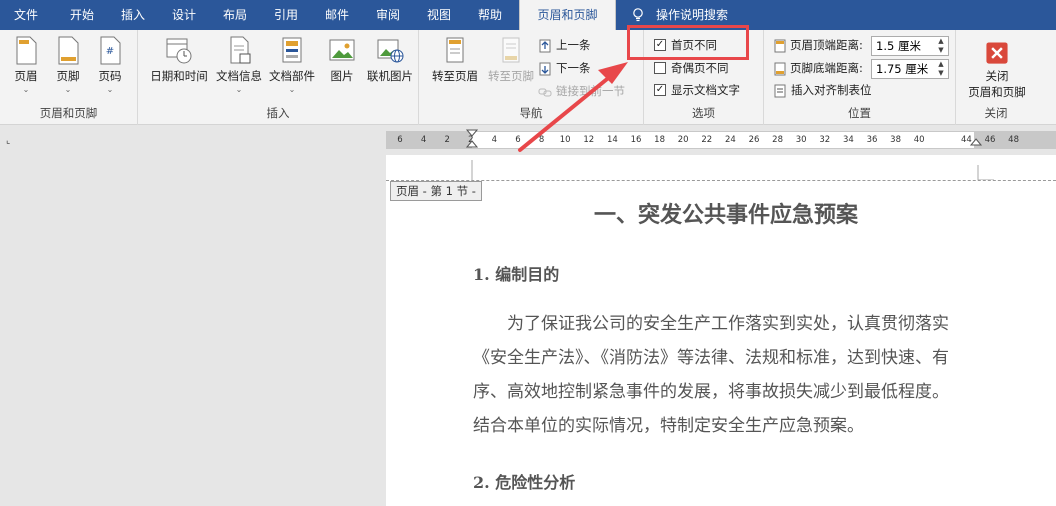  I want to click on tab-header-footer: 页眉和页脚, so click(567, 15).